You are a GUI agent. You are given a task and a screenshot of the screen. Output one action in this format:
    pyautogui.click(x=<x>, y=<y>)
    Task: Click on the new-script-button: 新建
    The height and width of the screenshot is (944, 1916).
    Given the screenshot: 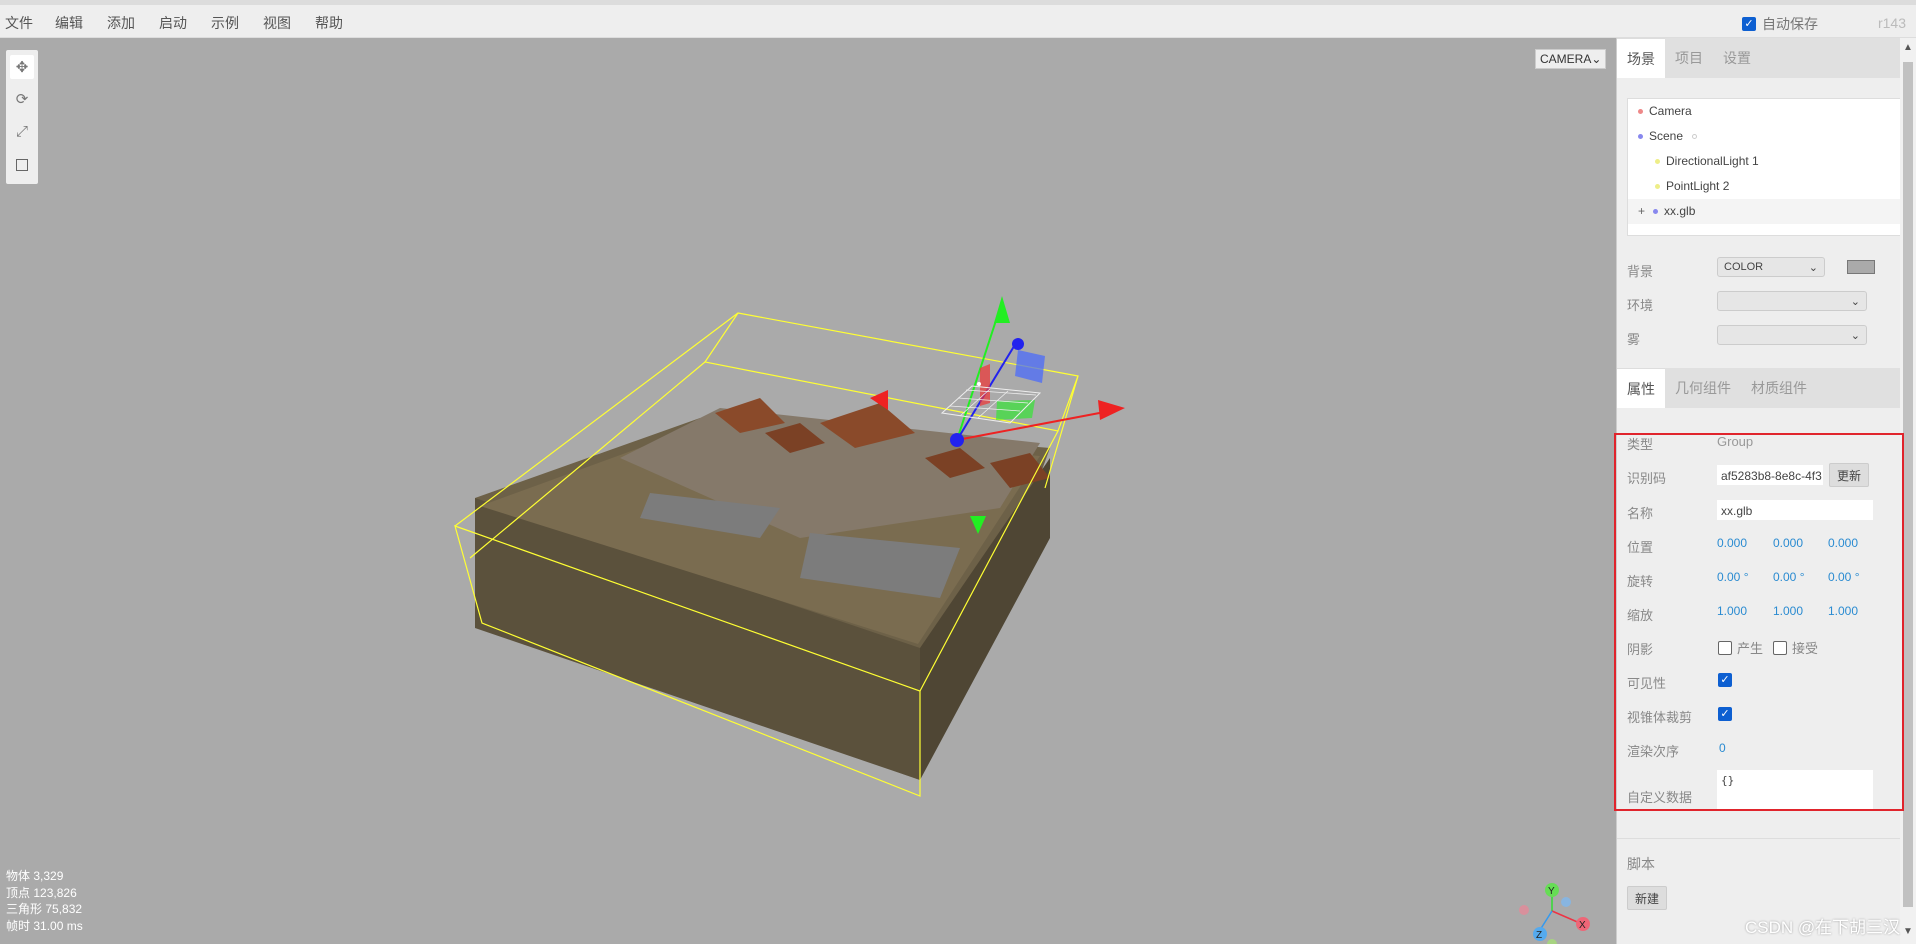 What is the action you would take?
    pyautogui.click(x=1647, y=898)
    